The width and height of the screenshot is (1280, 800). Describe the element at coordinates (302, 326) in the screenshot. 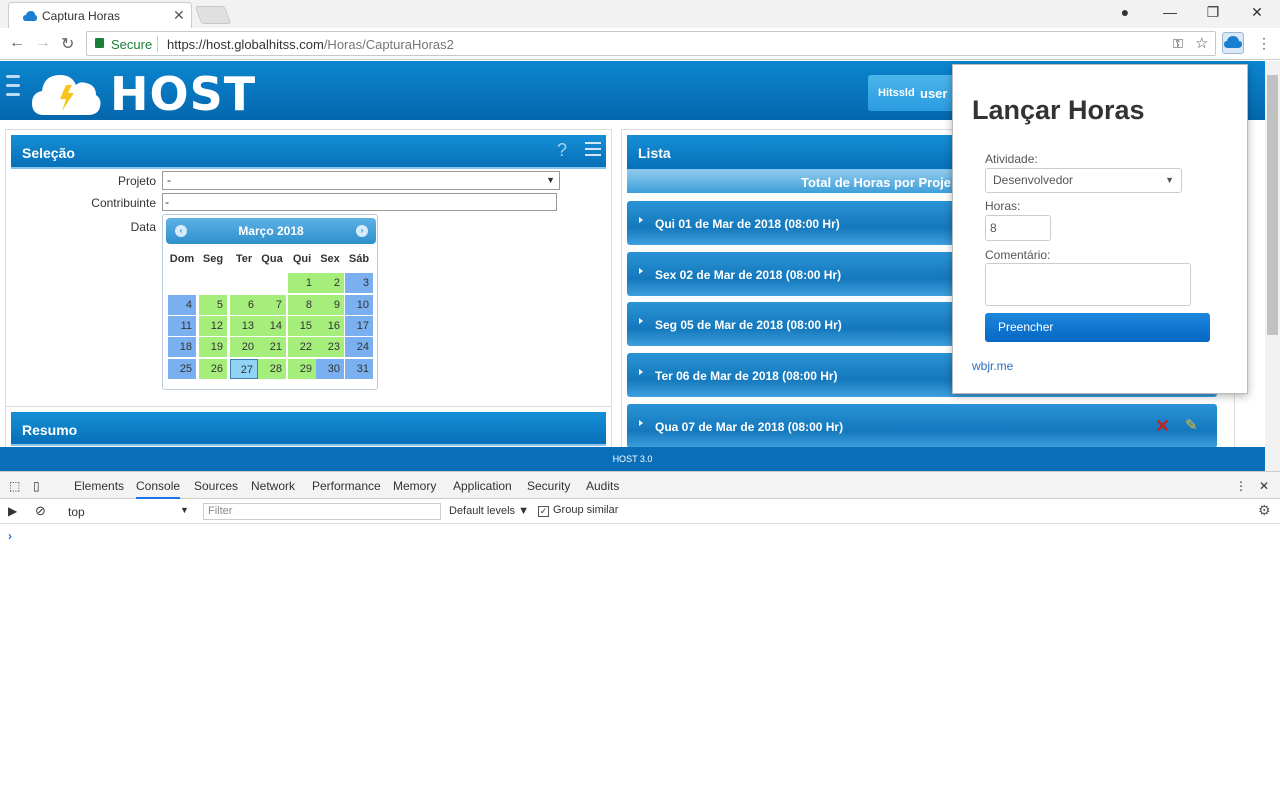

I see `calendar-day: 15` at that location.